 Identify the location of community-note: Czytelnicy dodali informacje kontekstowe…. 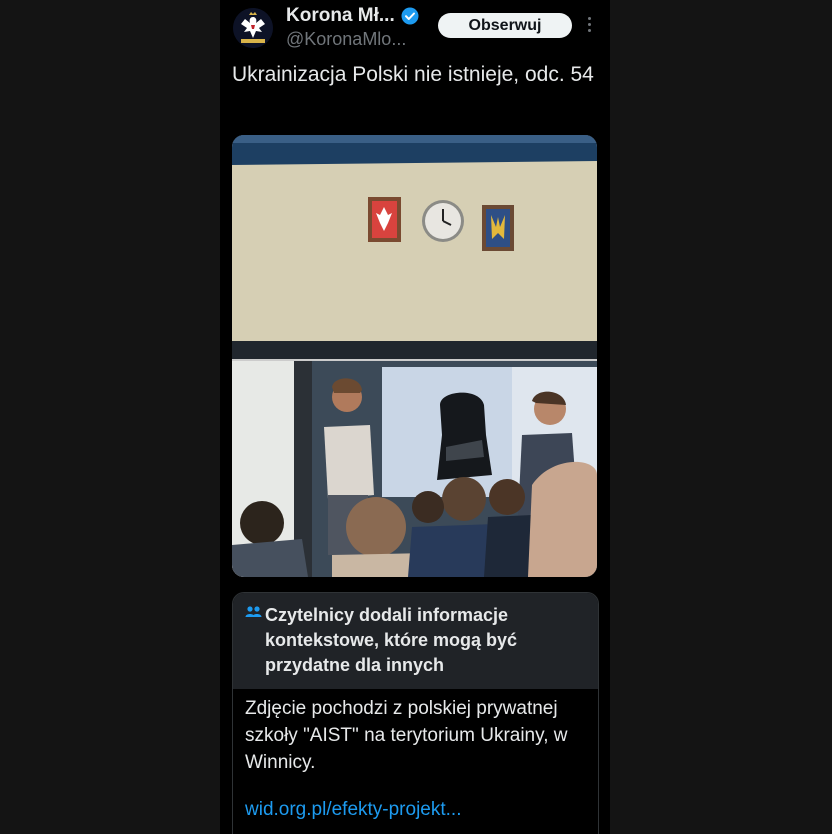
(415, 713).